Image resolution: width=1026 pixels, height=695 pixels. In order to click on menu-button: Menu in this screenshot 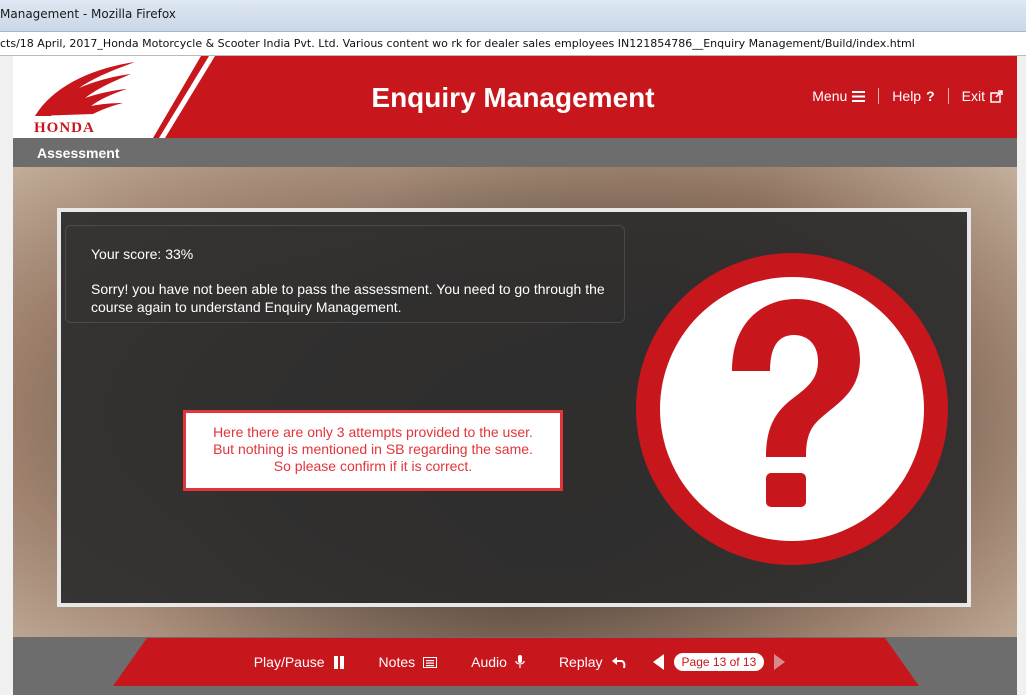, I will do `click(838, 96)`.